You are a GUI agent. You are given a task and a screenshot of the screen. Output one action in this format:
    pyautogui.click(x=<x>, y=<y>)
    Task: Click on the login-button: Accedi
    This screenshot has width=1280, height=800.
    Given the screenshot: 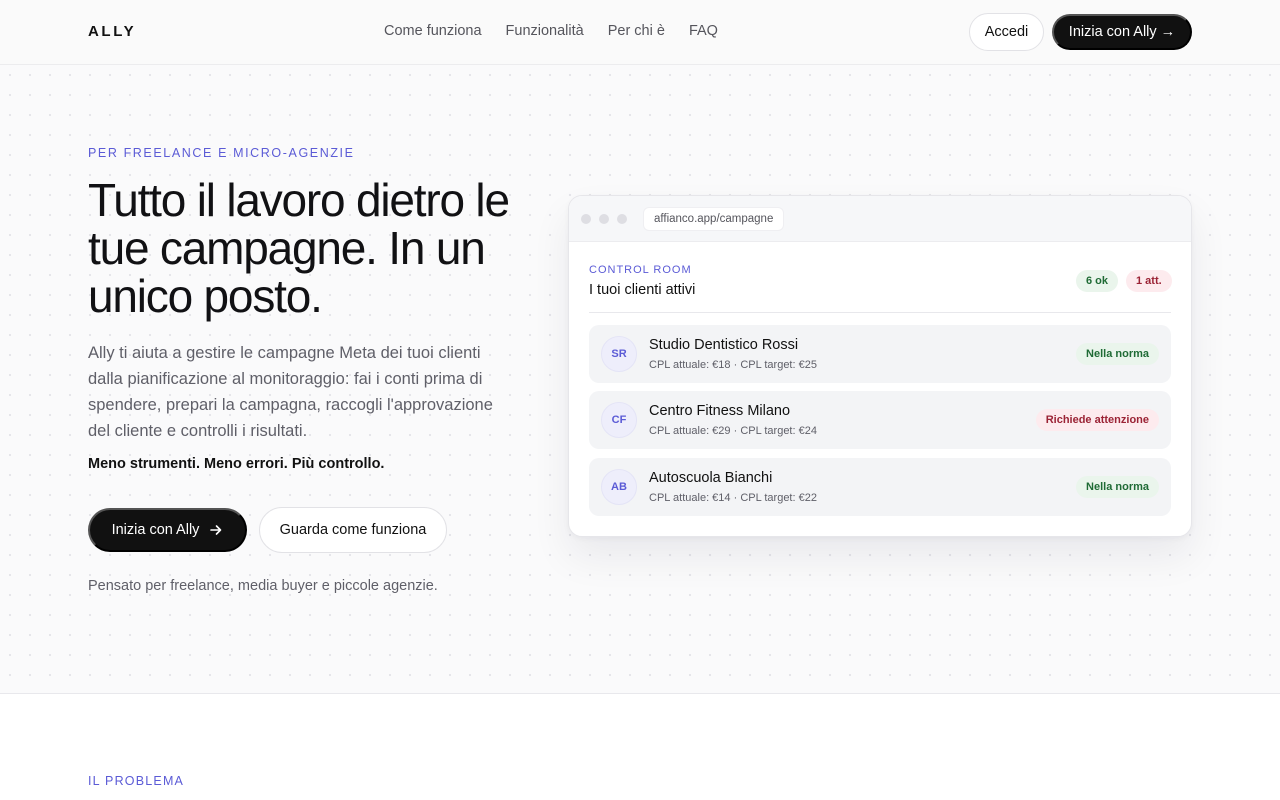 What is the action you would take?
    pyautogui.click(x=1006, y=32)
    